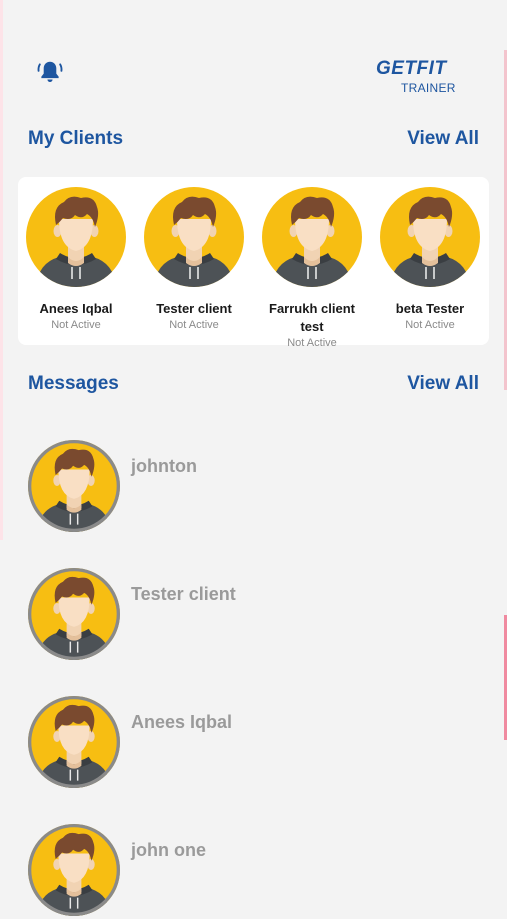  I want to click on message-row: john one, so click(248, 871).